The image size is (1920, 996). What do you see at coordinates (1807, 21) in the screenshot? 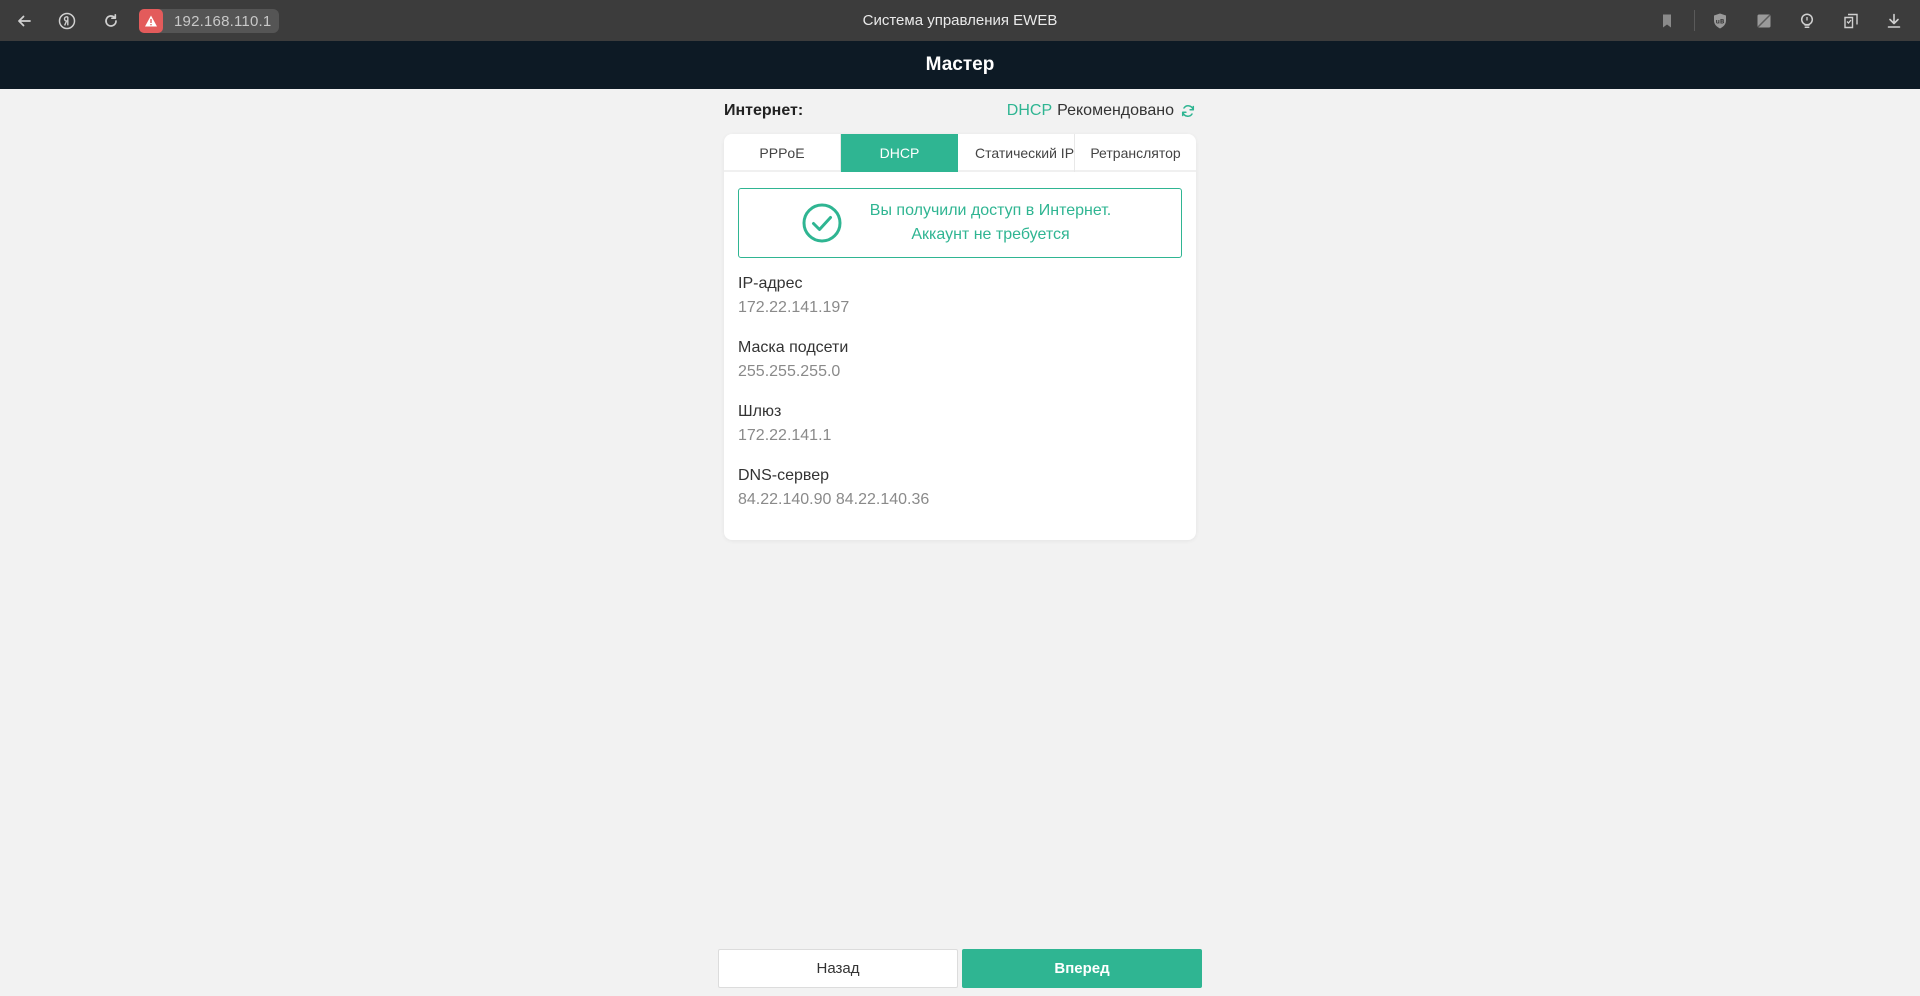
I see `lightbulb-icon` at bounding box center [1807, 21].